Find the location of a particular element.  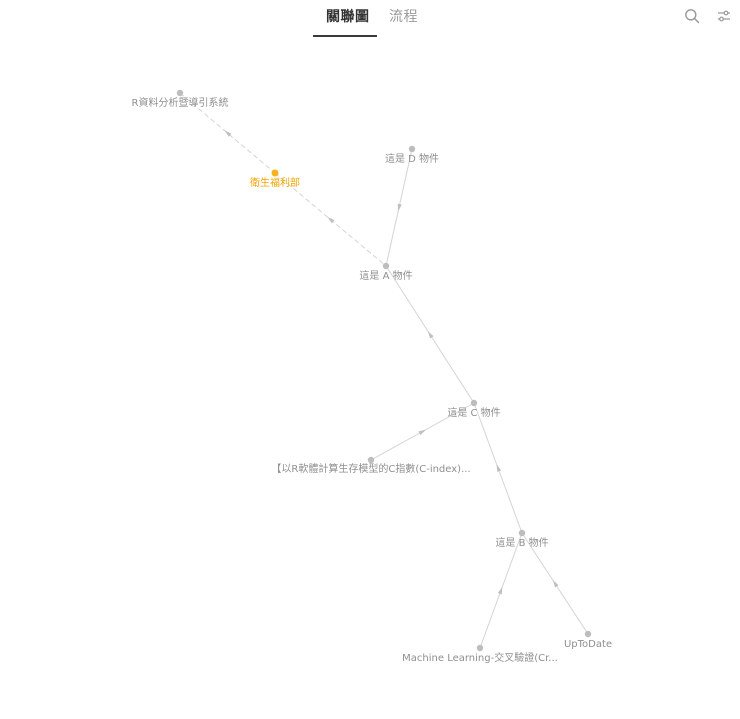

graph-node-a-obj: 這是 A 物件 is located at coordinates (386, 272).